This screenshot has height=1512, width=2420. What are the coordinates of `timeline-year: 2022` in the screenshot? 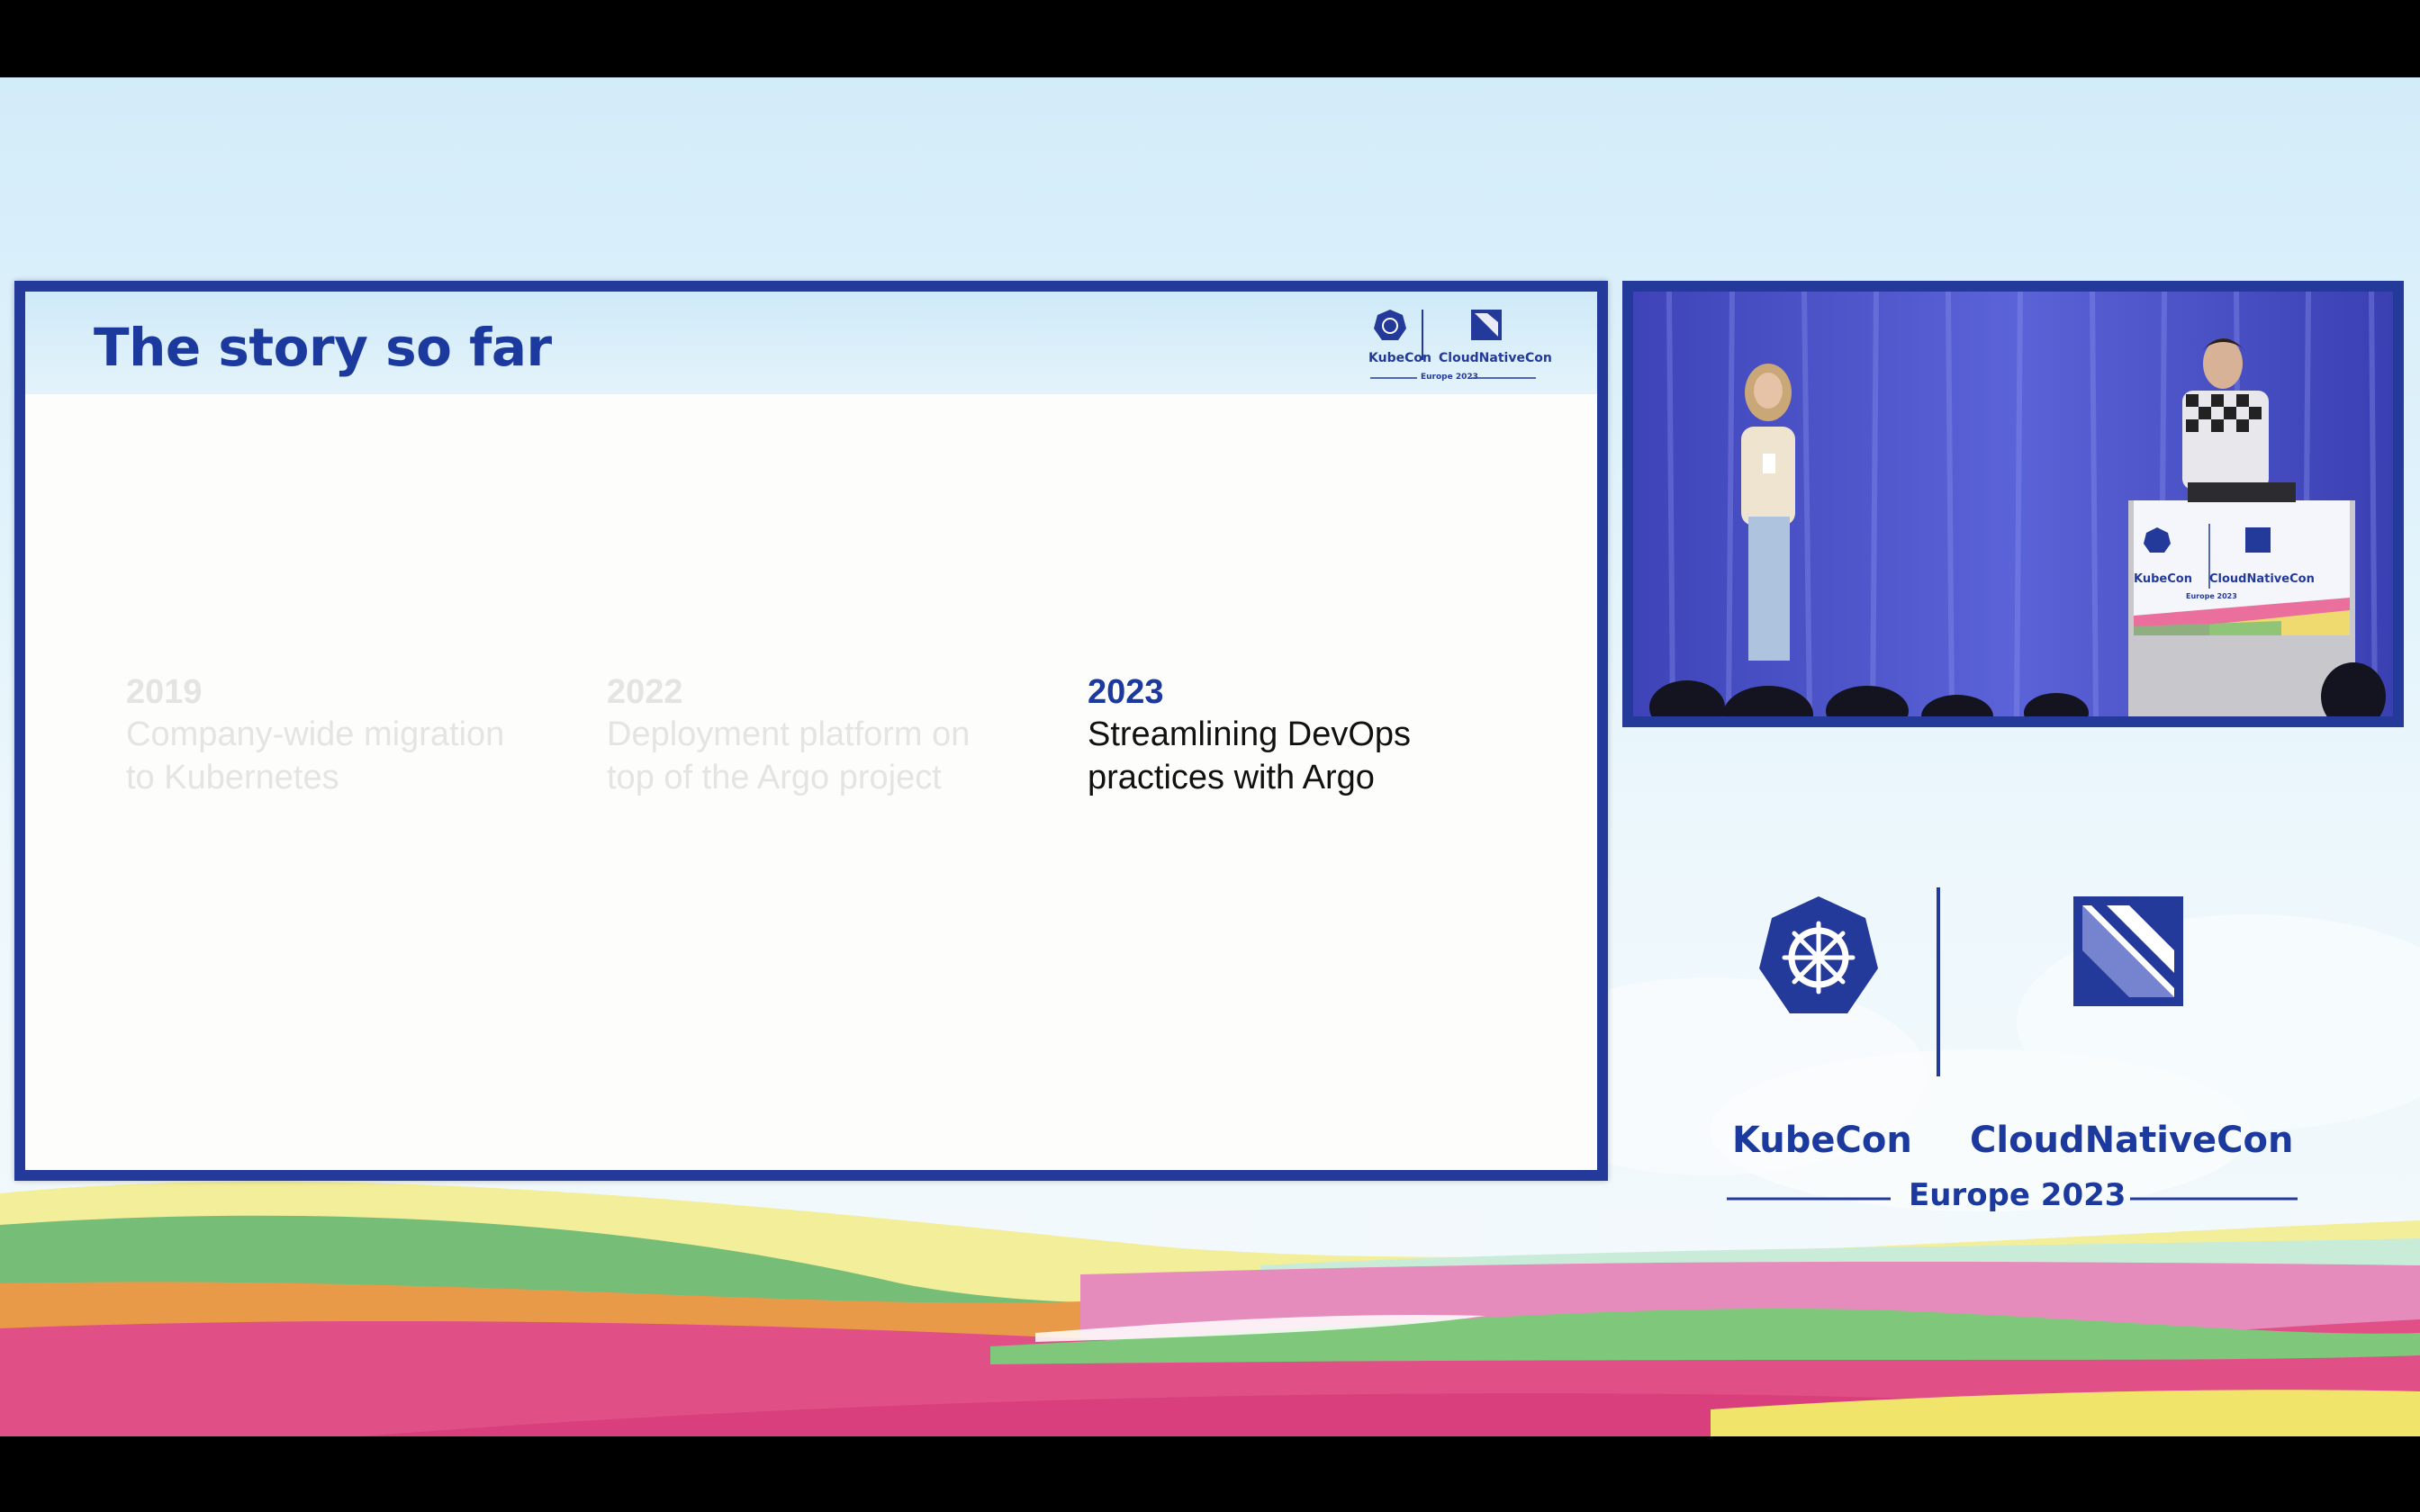 It's located at (645, 692).